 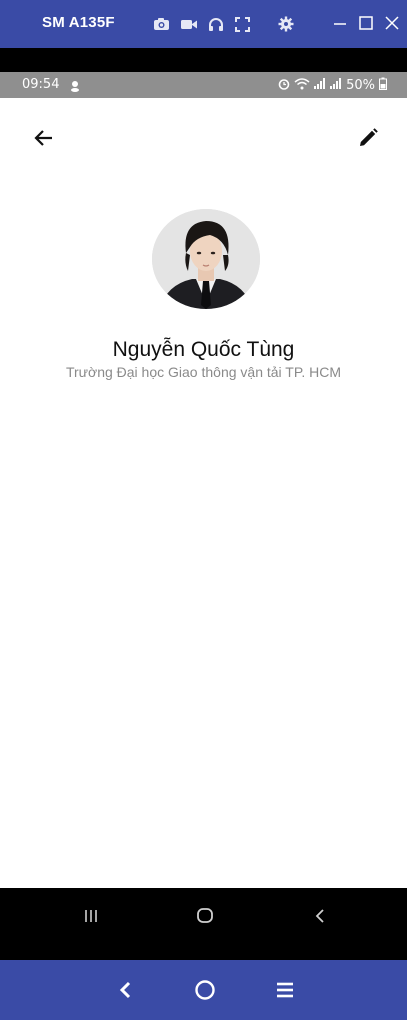 I want to click on close-icon, so click(x=392, y=23).